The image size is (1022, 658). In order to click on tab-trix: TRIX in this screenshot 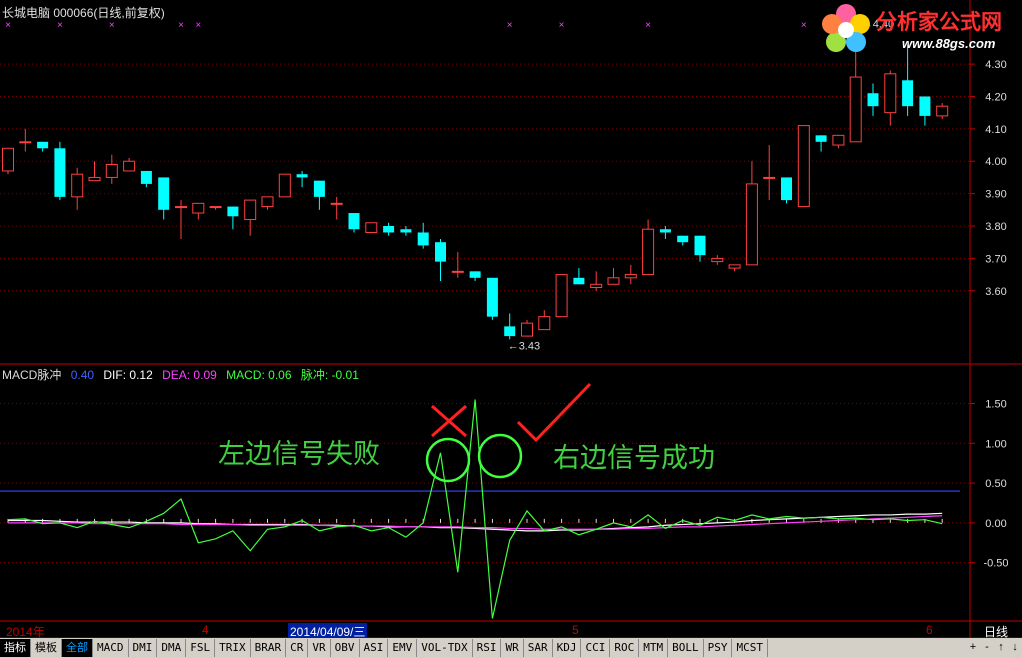, I will do `click(233, 648)`.